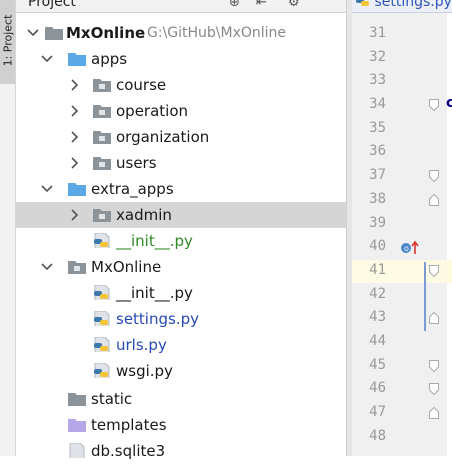  What do you see at coordinates (181, 267) in the screenshot?
I see `tree-row: MxOnline` at bounding box center [181, 267].